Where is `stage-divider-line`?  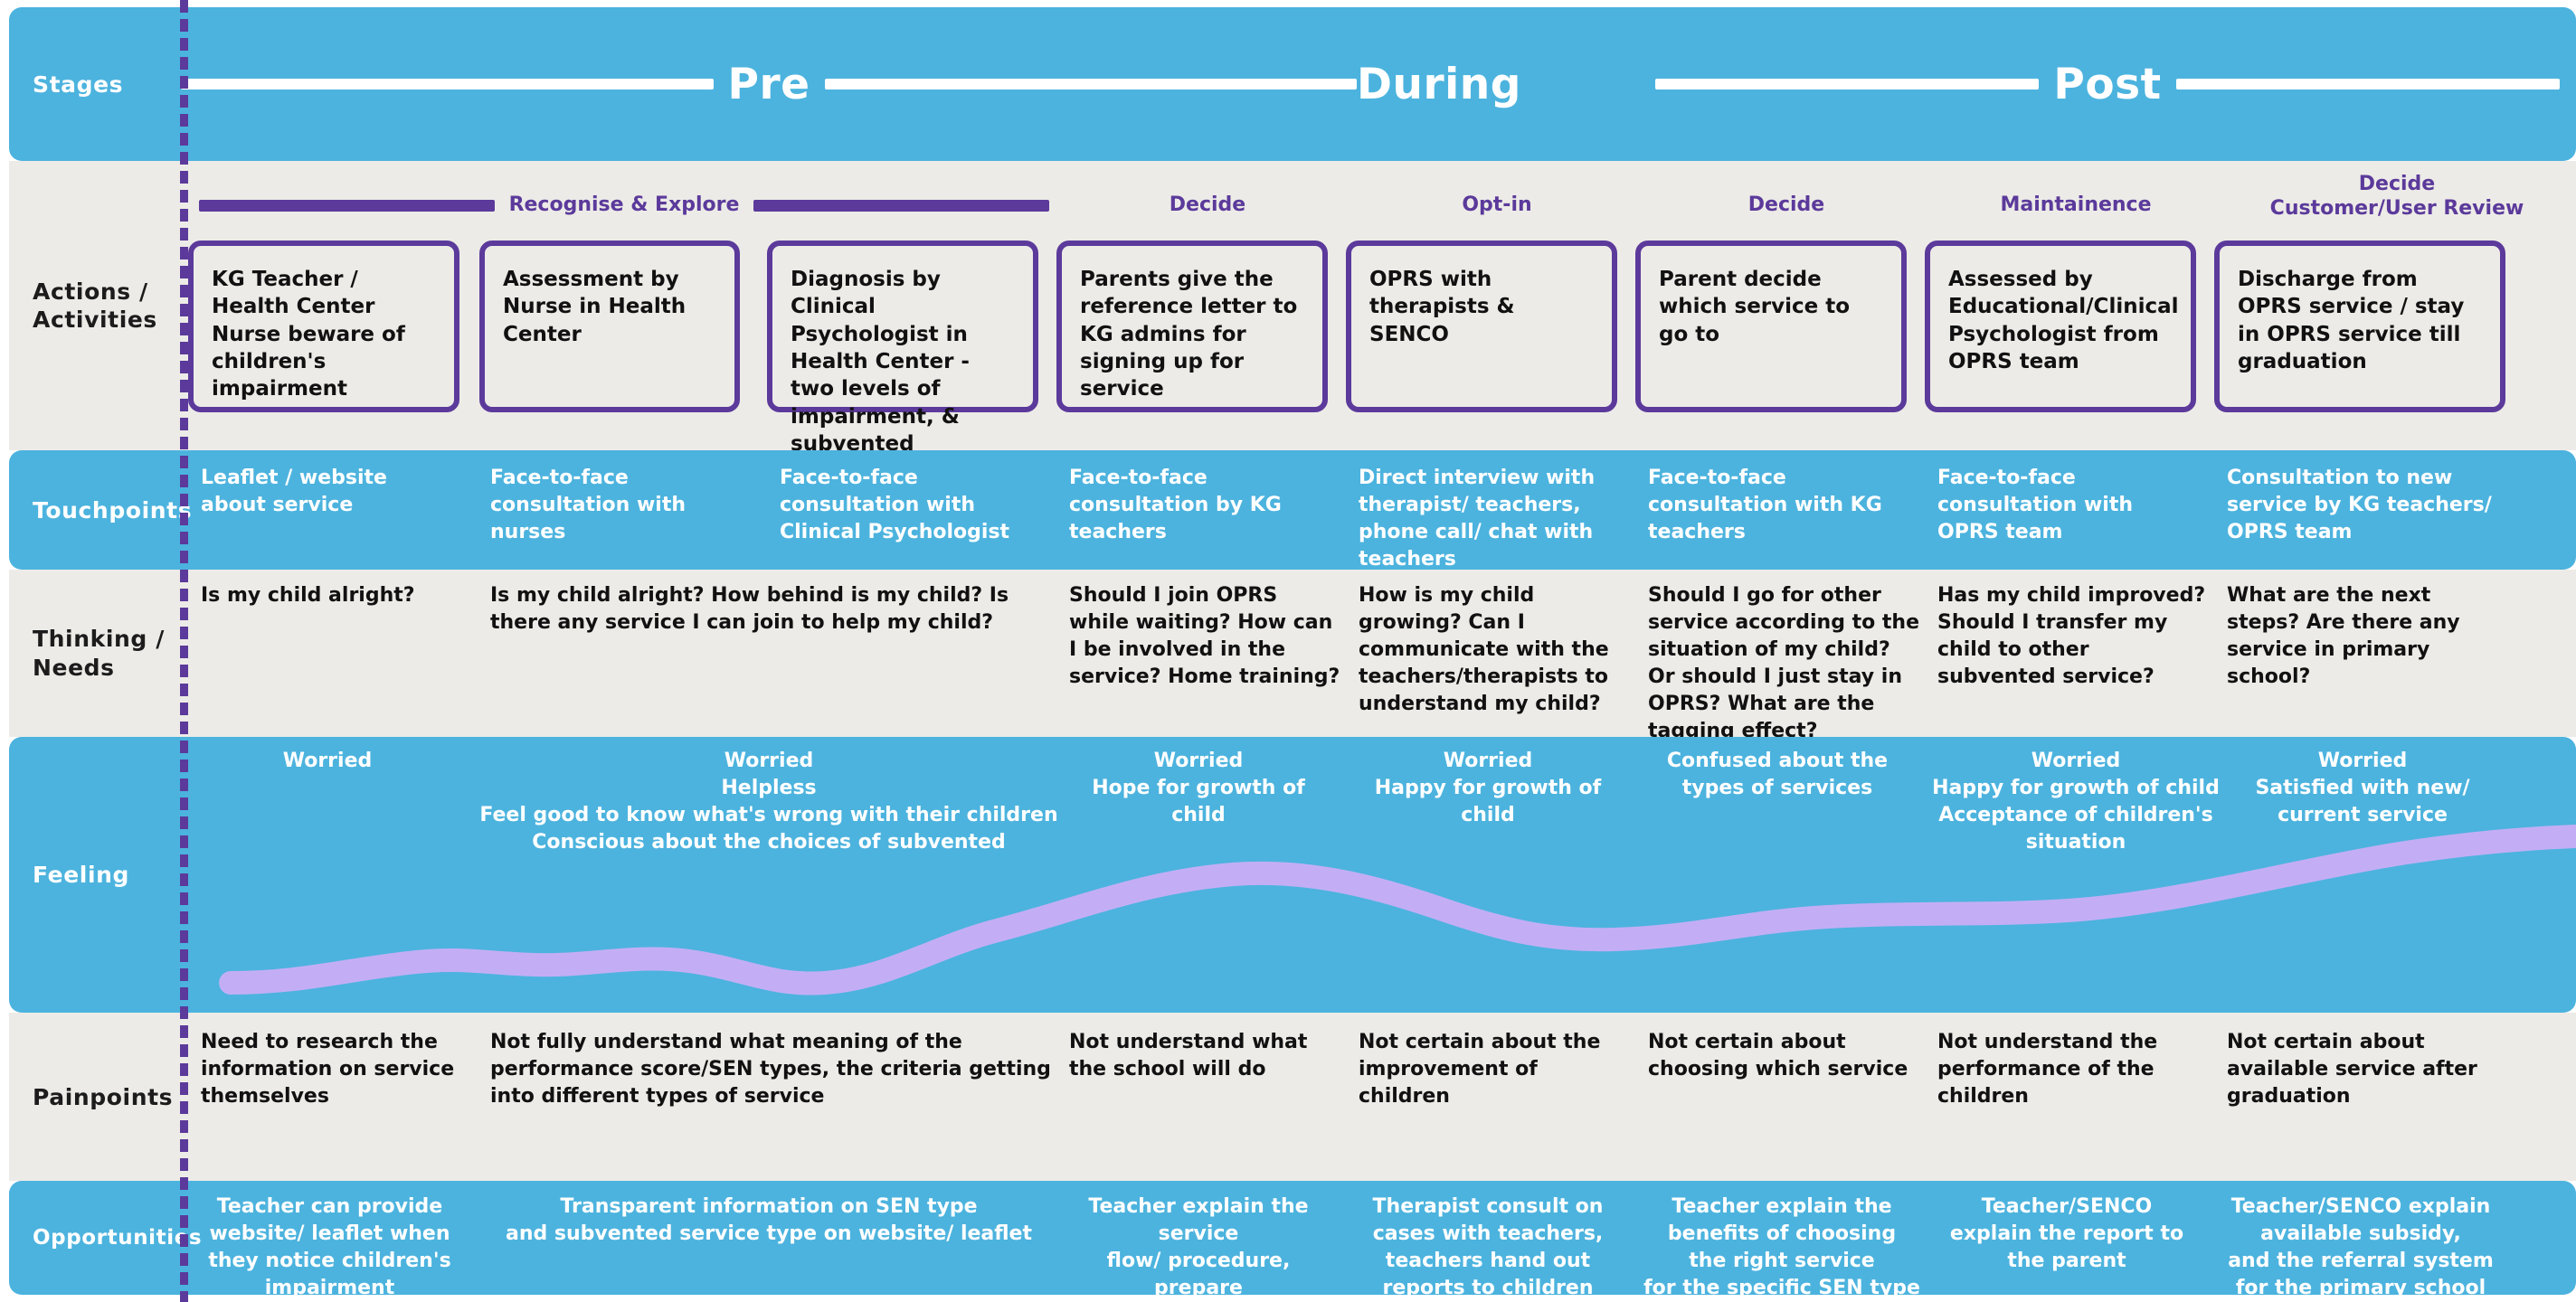
stage-divider-line is located at coordinates (184, 651).